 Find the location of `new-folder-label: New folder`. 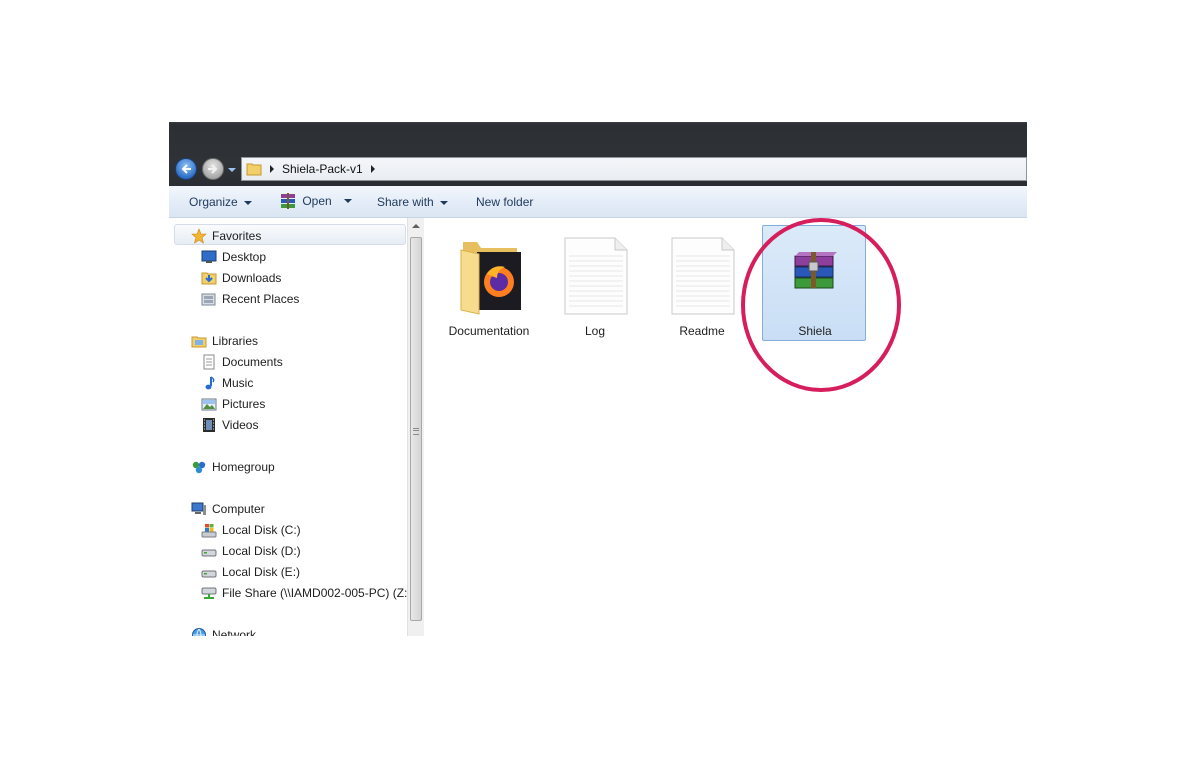

new-folder-label: New folder is located at coordinates (505, 202).